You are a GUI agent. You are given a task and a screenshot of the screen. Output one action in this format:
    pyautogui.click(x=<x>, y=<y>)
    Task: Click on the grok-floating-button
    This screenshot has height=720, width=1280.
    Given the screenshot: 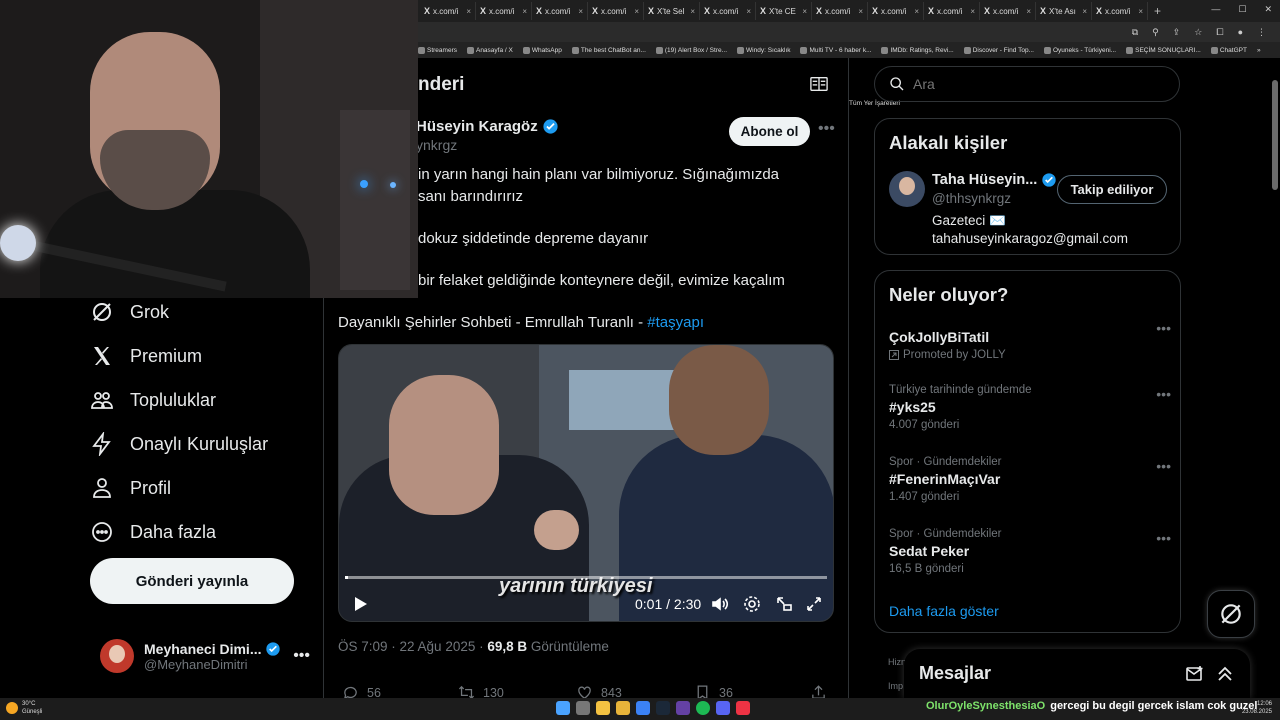 What is the action you would take?
    pyautogui.click(x=1231, y=614)
    